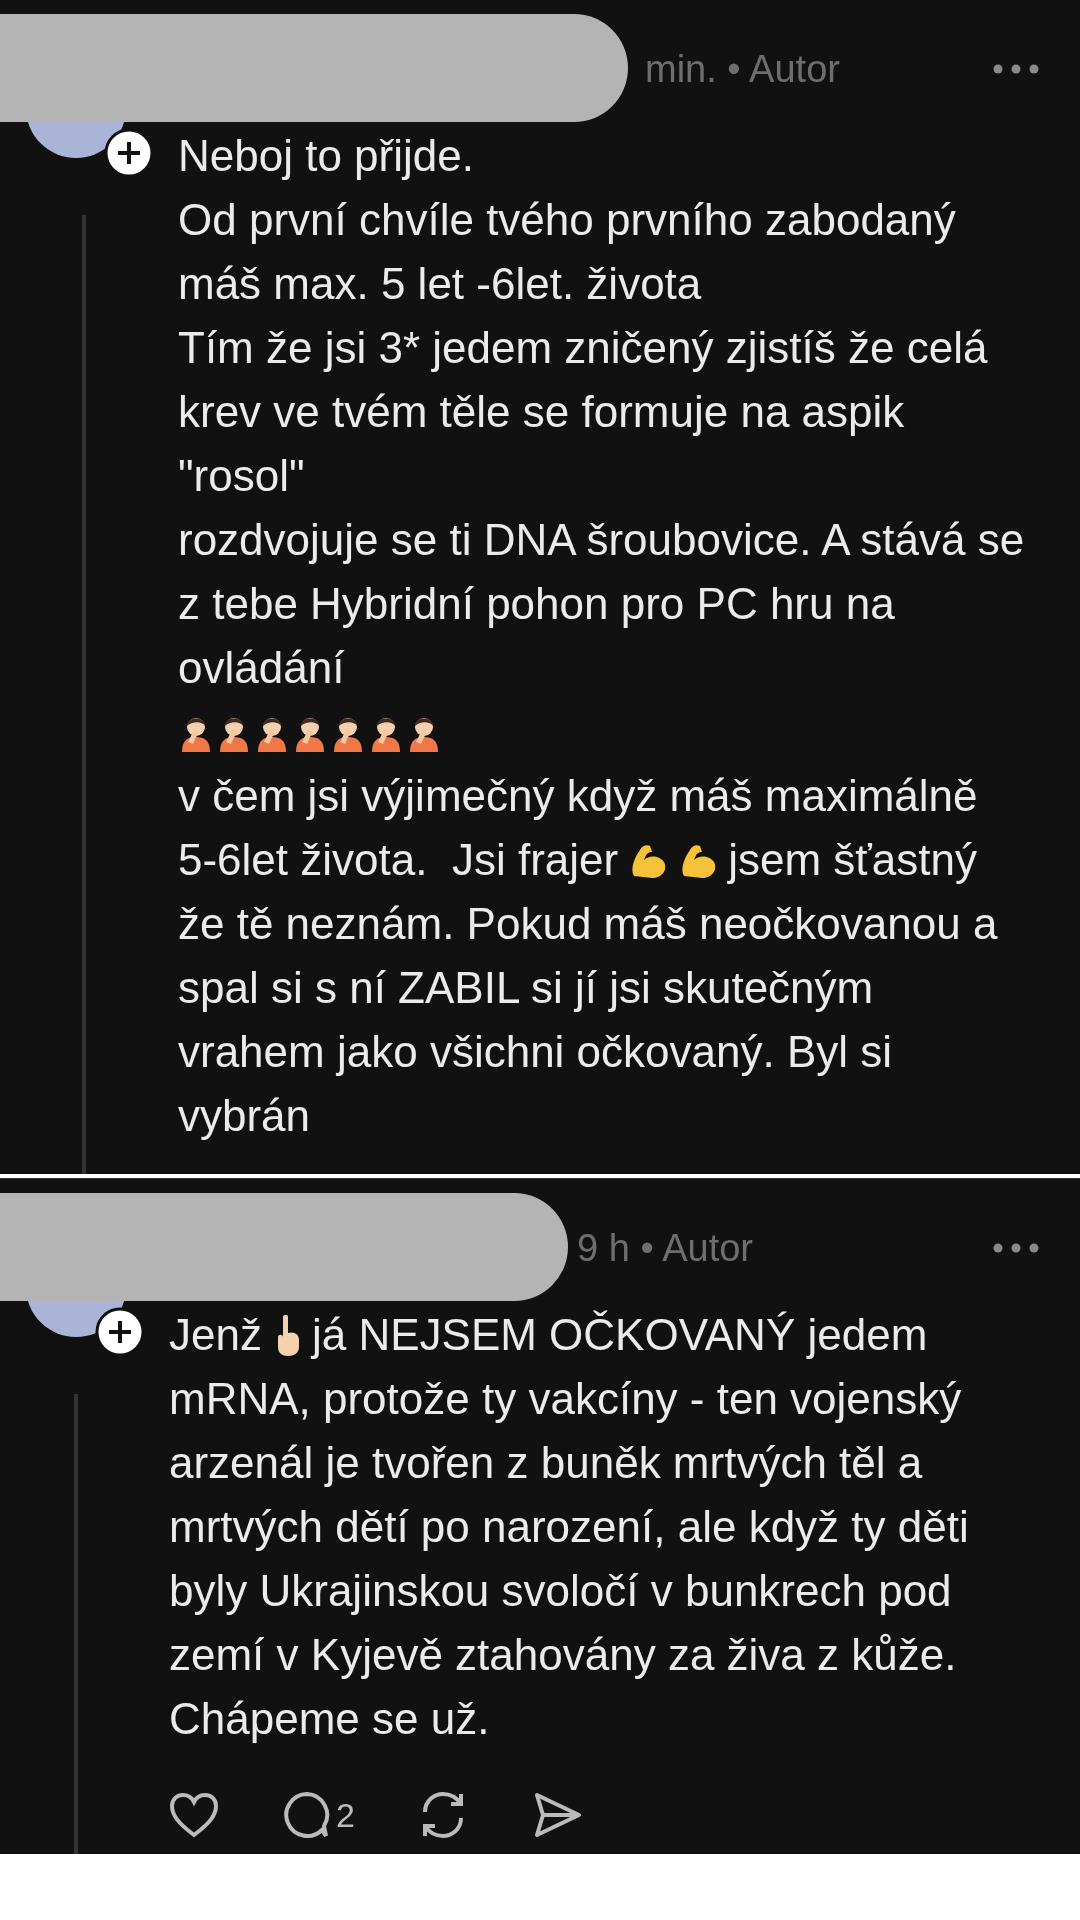 This screenshot has height=1920, width=1080. What do you see at coordinates (583, 348) in the screenshot?
I see `comment-text: Tím že jsi 3* jedem zničený zjistíš že celá` at bounding box center [583, 348].